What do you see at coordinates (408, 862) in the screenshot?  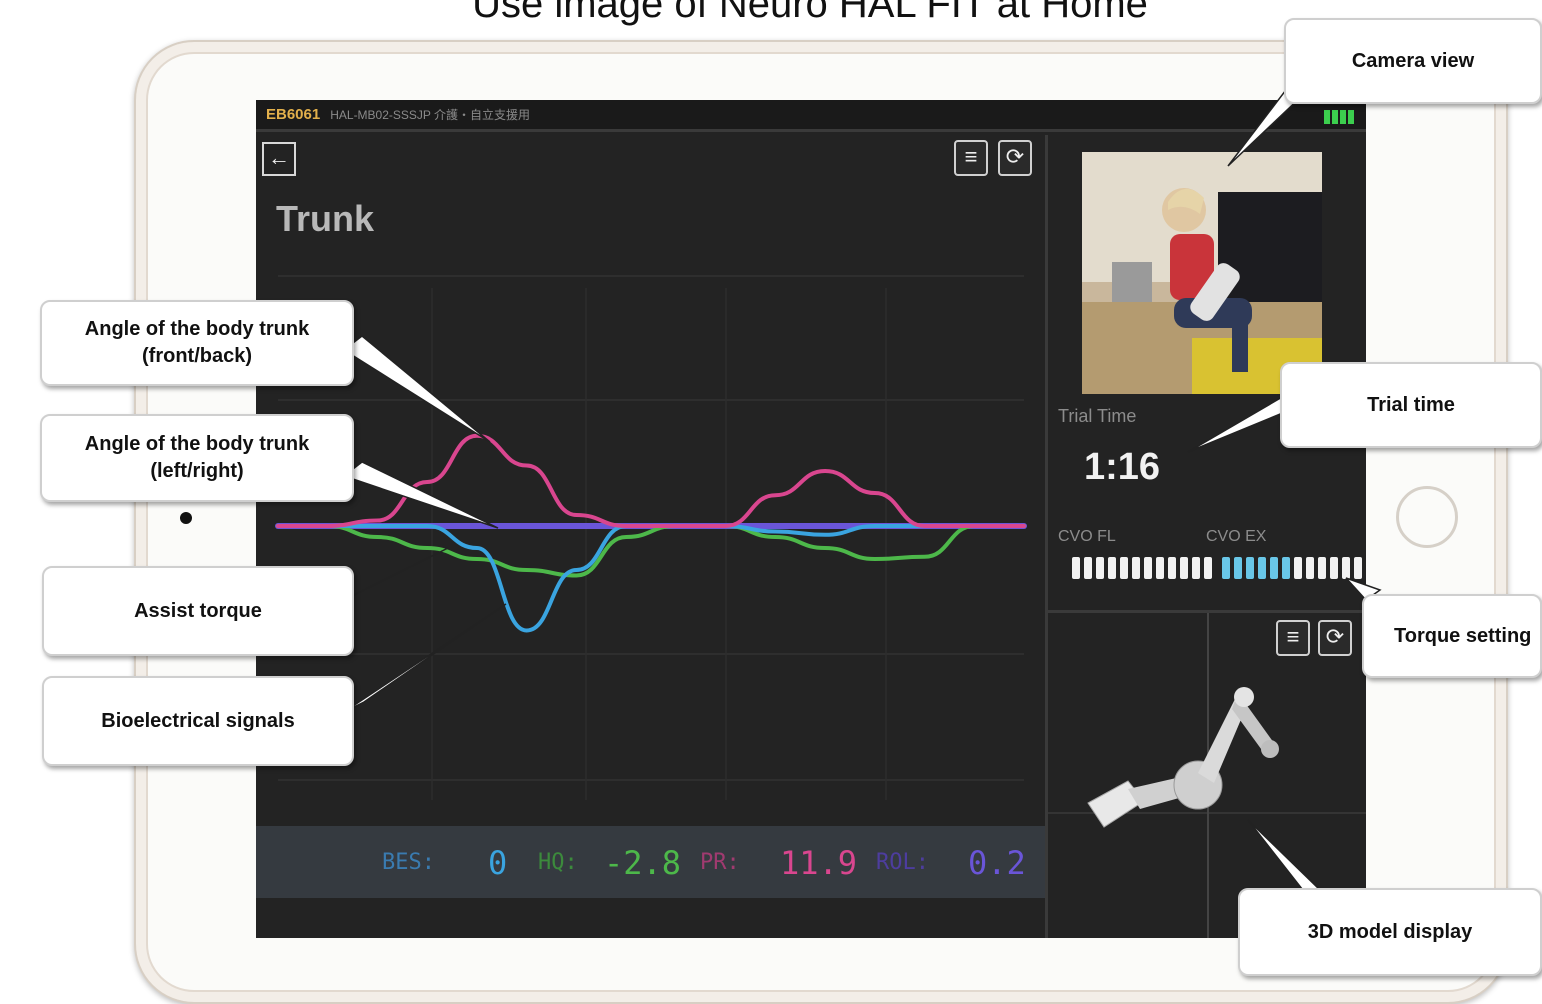 I see `bes-label: BES:` at bounding box center [408, 862].